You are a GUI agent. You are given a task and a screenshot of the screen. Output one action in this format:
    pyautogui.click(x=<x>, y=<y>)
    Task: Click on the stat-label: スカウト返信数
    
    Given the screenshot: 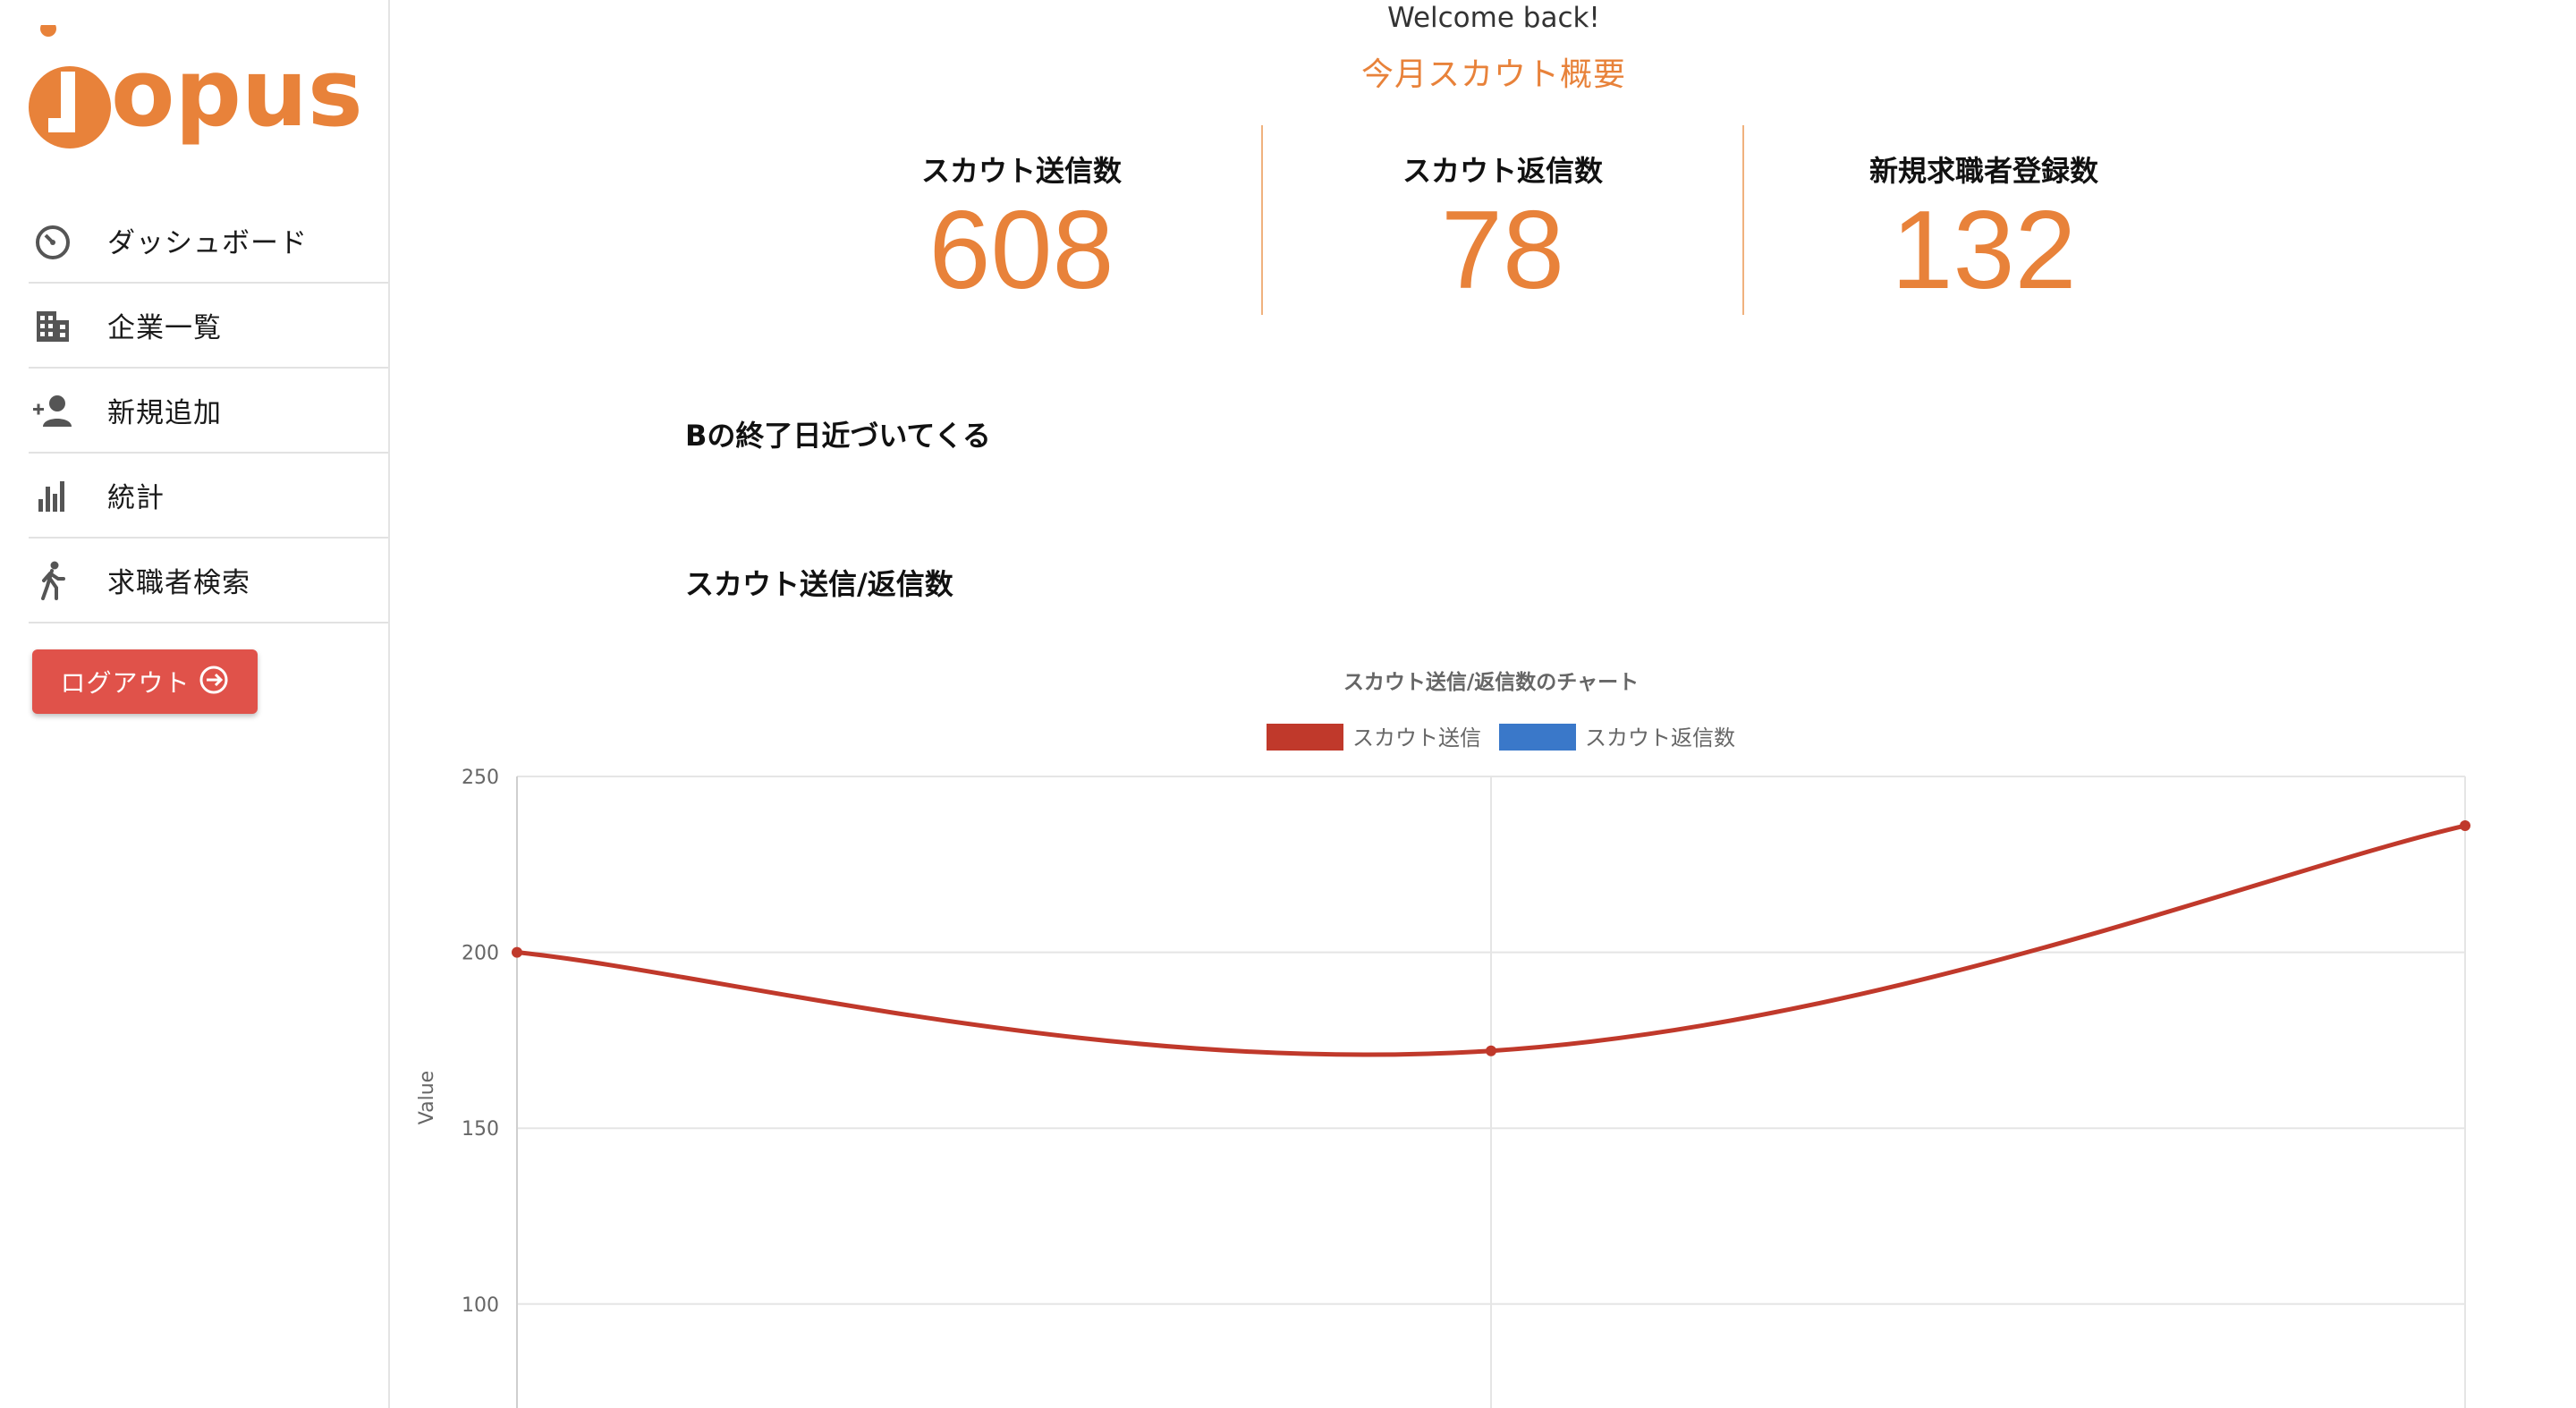 What is the action you would take?
    pyautogui.click(x=1502, y=171)
    